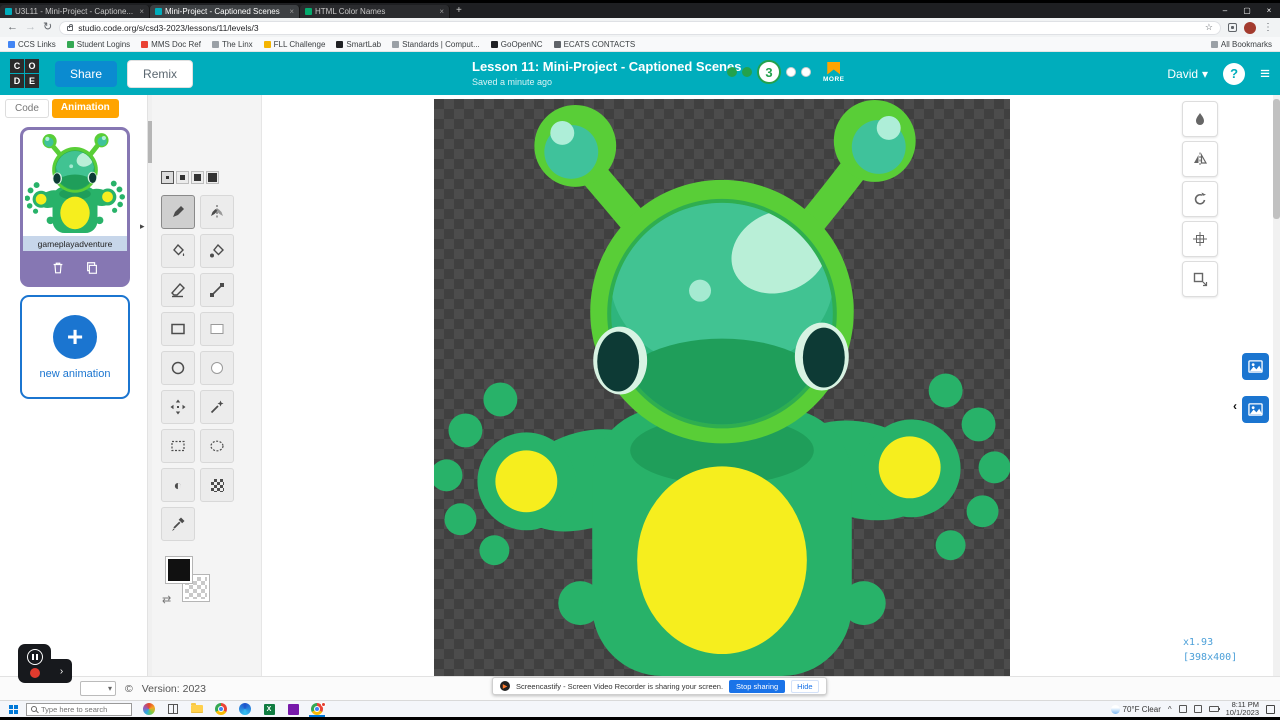 The height and width of the screenshot is (720, 1280). What do you see at coordinates (1170, 709) in the screenshot?
I see `tray-expand-icon: ^` at bounding box center [1170, 709].